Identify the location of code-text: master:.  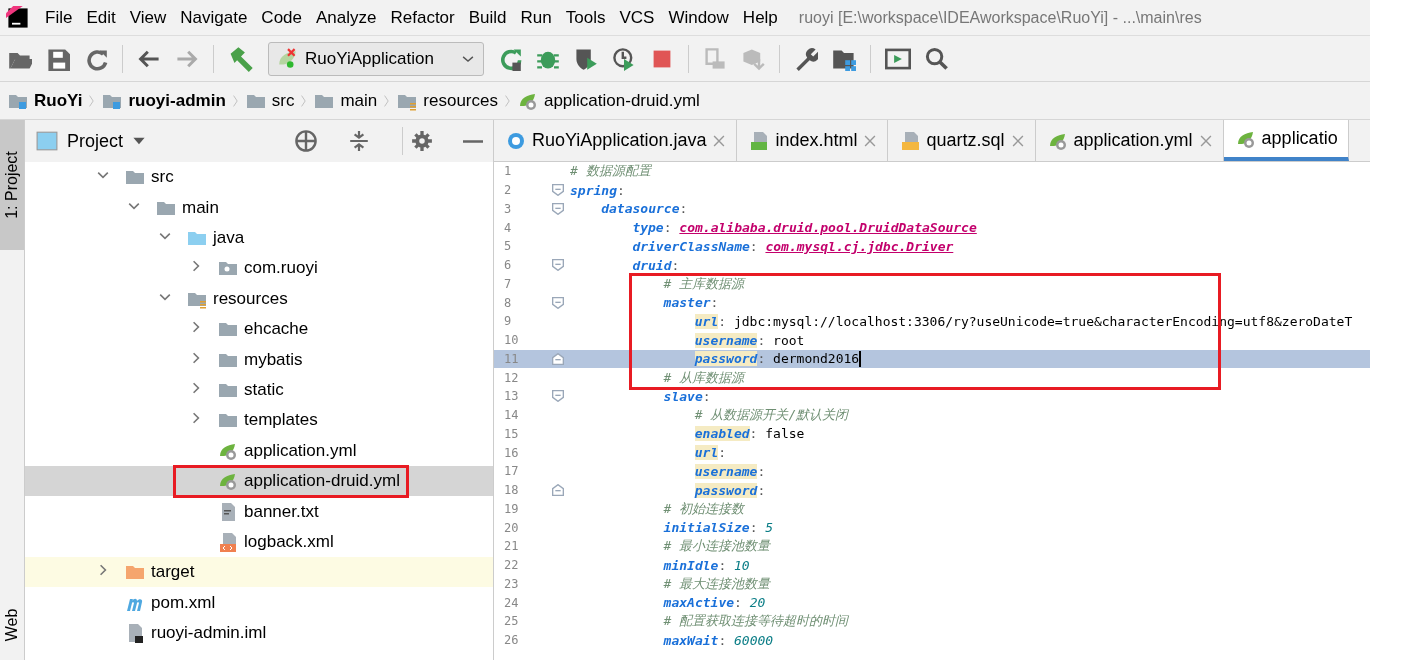
(691, 303).